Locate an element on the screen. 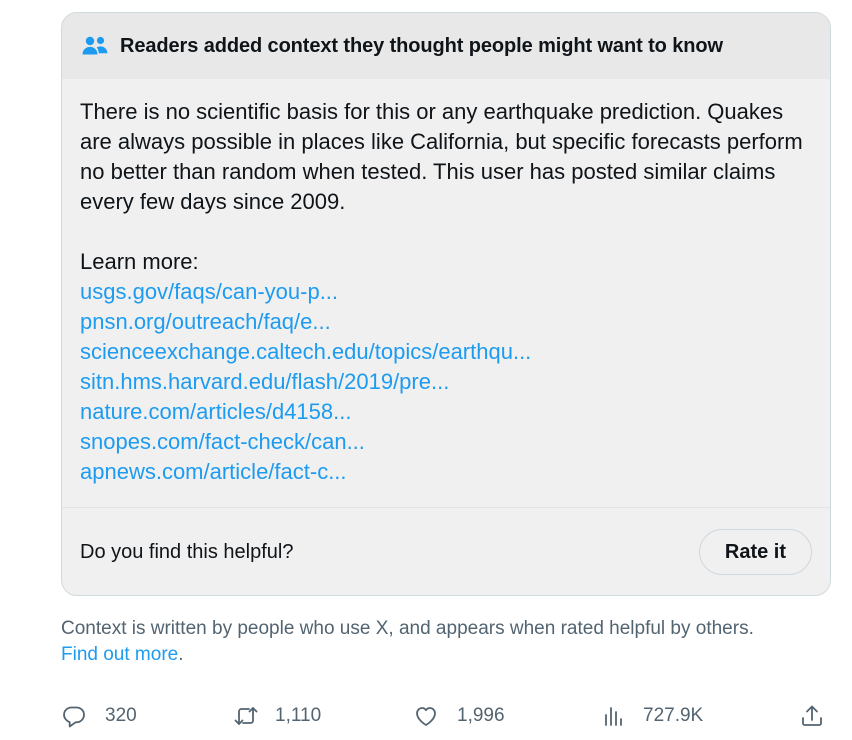 The width and height of the screenshot is (852, 740). like-count: 1,996 is located at coordinates (481, 715).